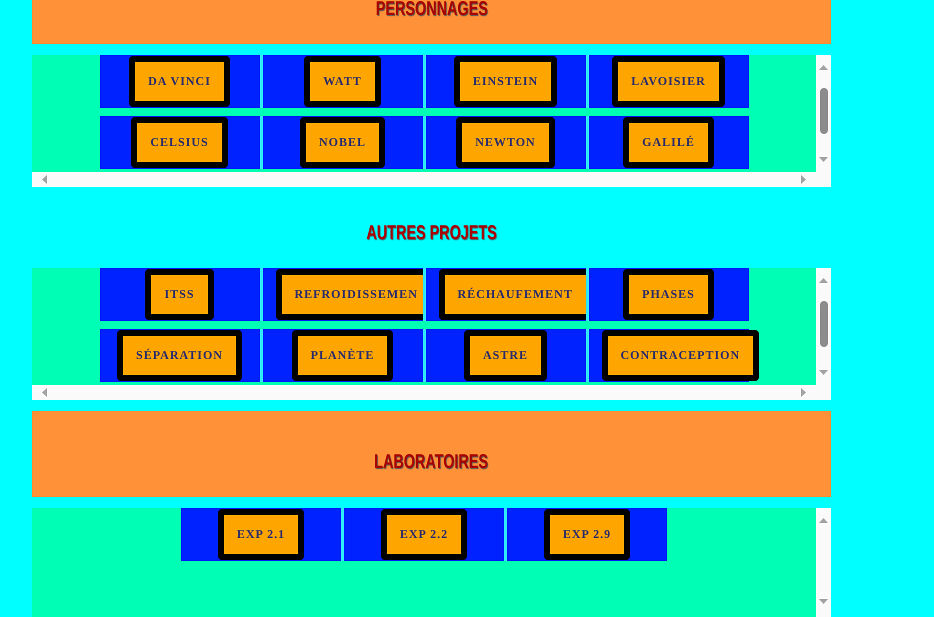 The height and width of the screenshot is (617, 934). What do you see at coordinates (681, 355) in the screenshot?
I see `topic-button: CONTRACEPTION` at bounding box center [681, 355].